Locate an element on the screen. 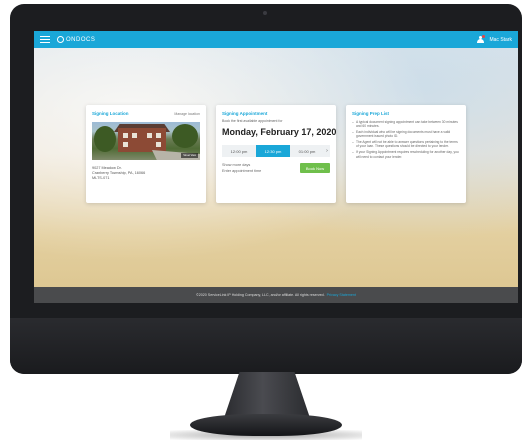  time-slot: 12:00 pm is located at coordinates (239, 151).